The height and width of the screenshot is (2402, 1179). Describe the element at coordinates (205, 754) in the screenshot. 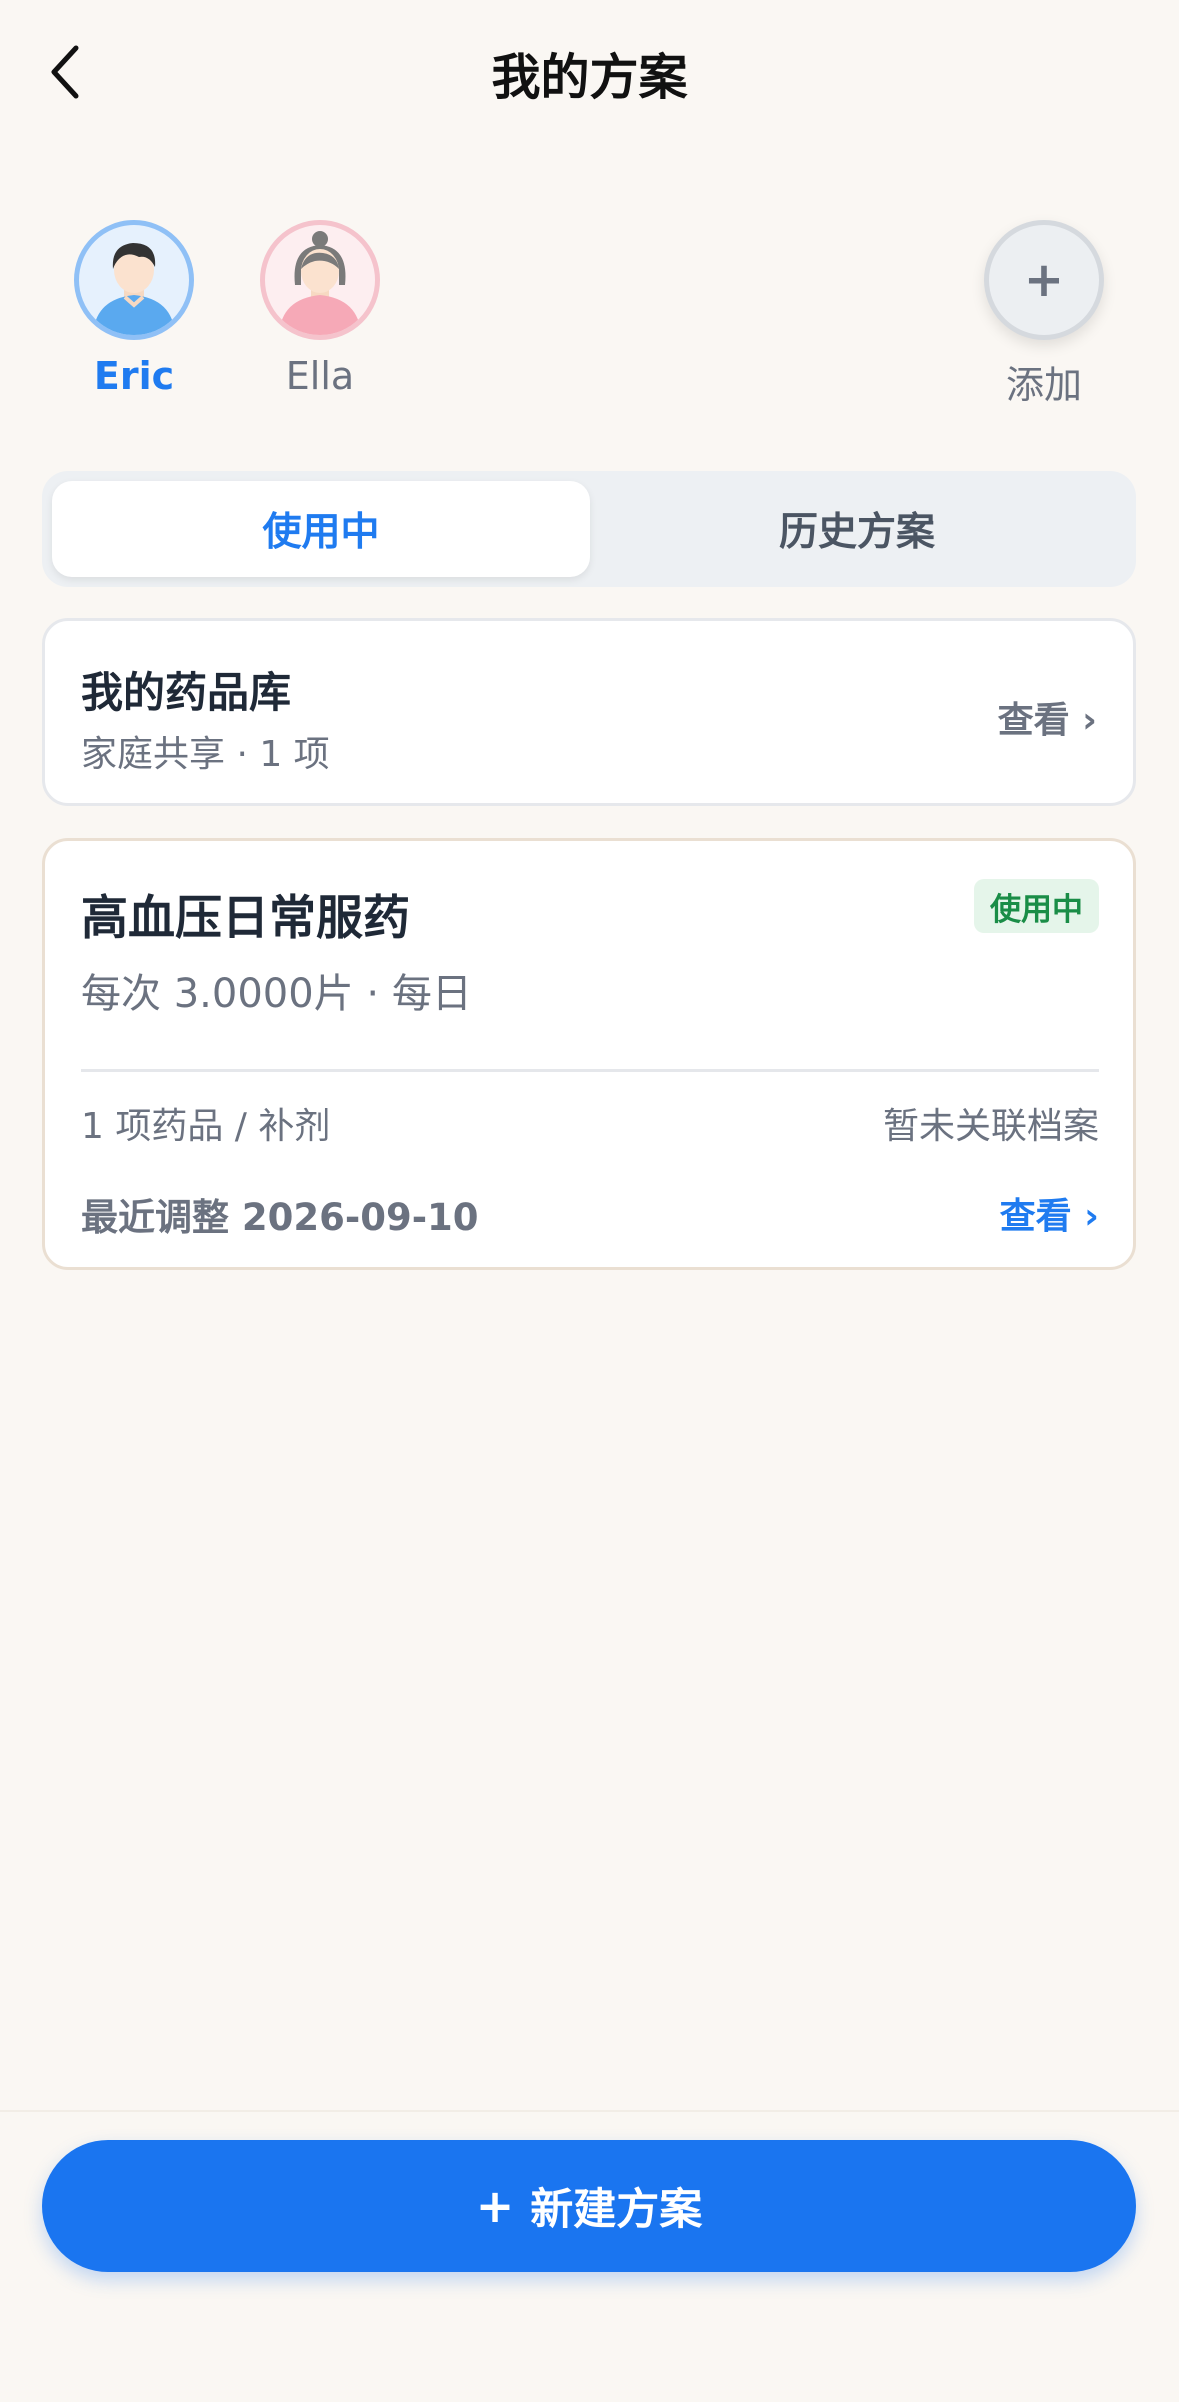

I see `medicine-library-subtitle: 家庭共享 · 1 项` at that location.